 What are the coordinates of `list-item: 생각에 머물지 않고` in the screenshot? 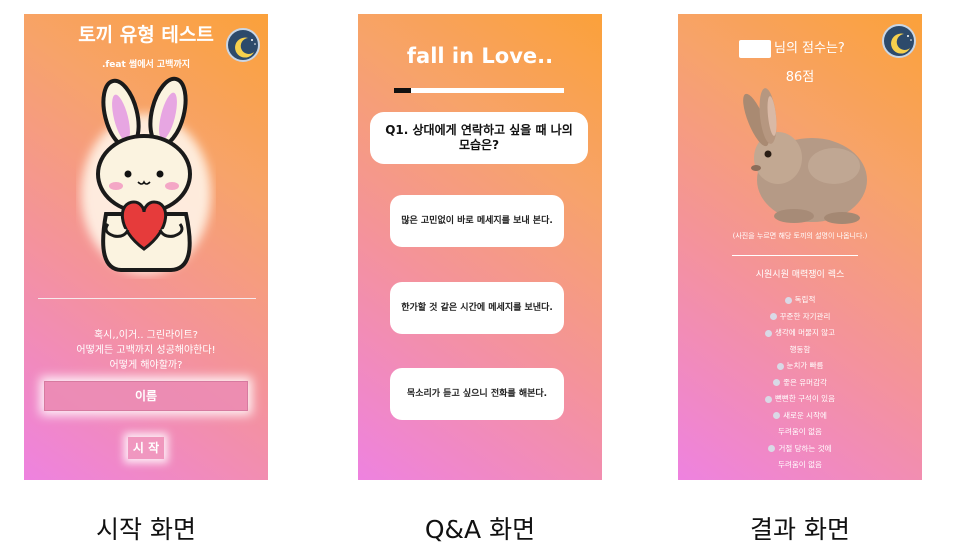 It's located at (800, 333).